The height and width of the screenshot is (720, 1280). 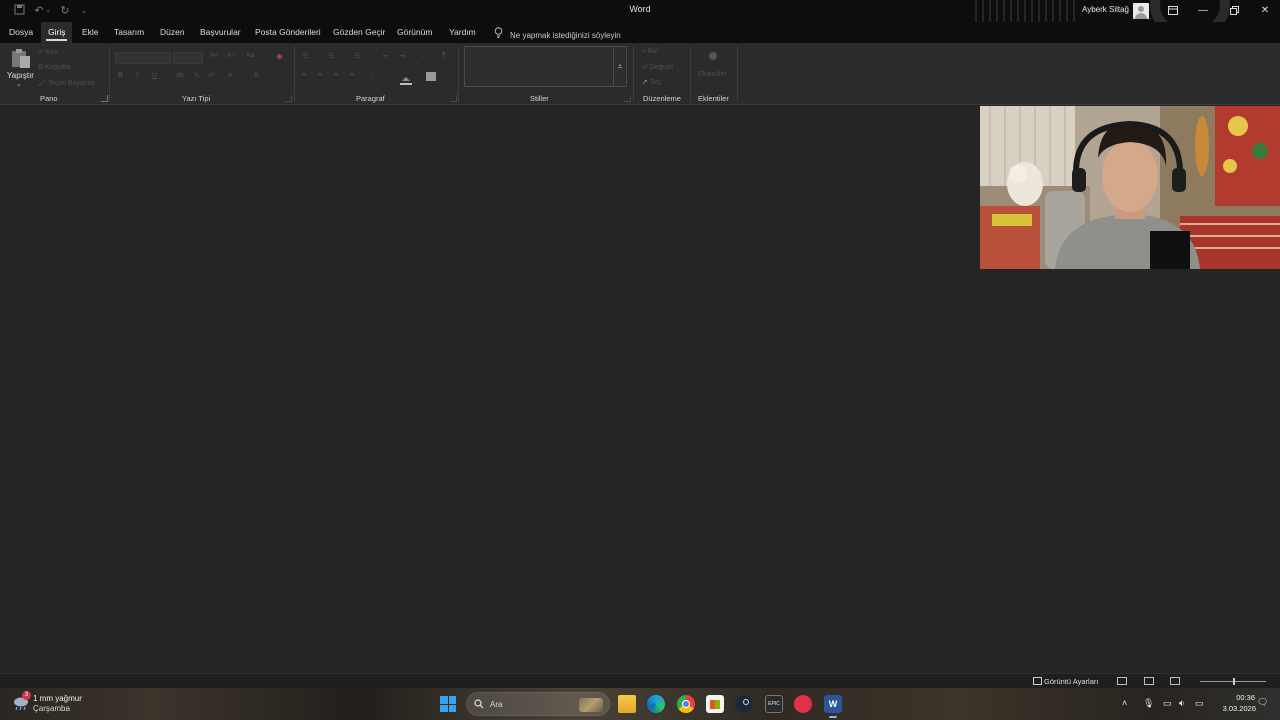 I want to click on customize-quick-access-icon: ⌄, so click(x=84, y=11).